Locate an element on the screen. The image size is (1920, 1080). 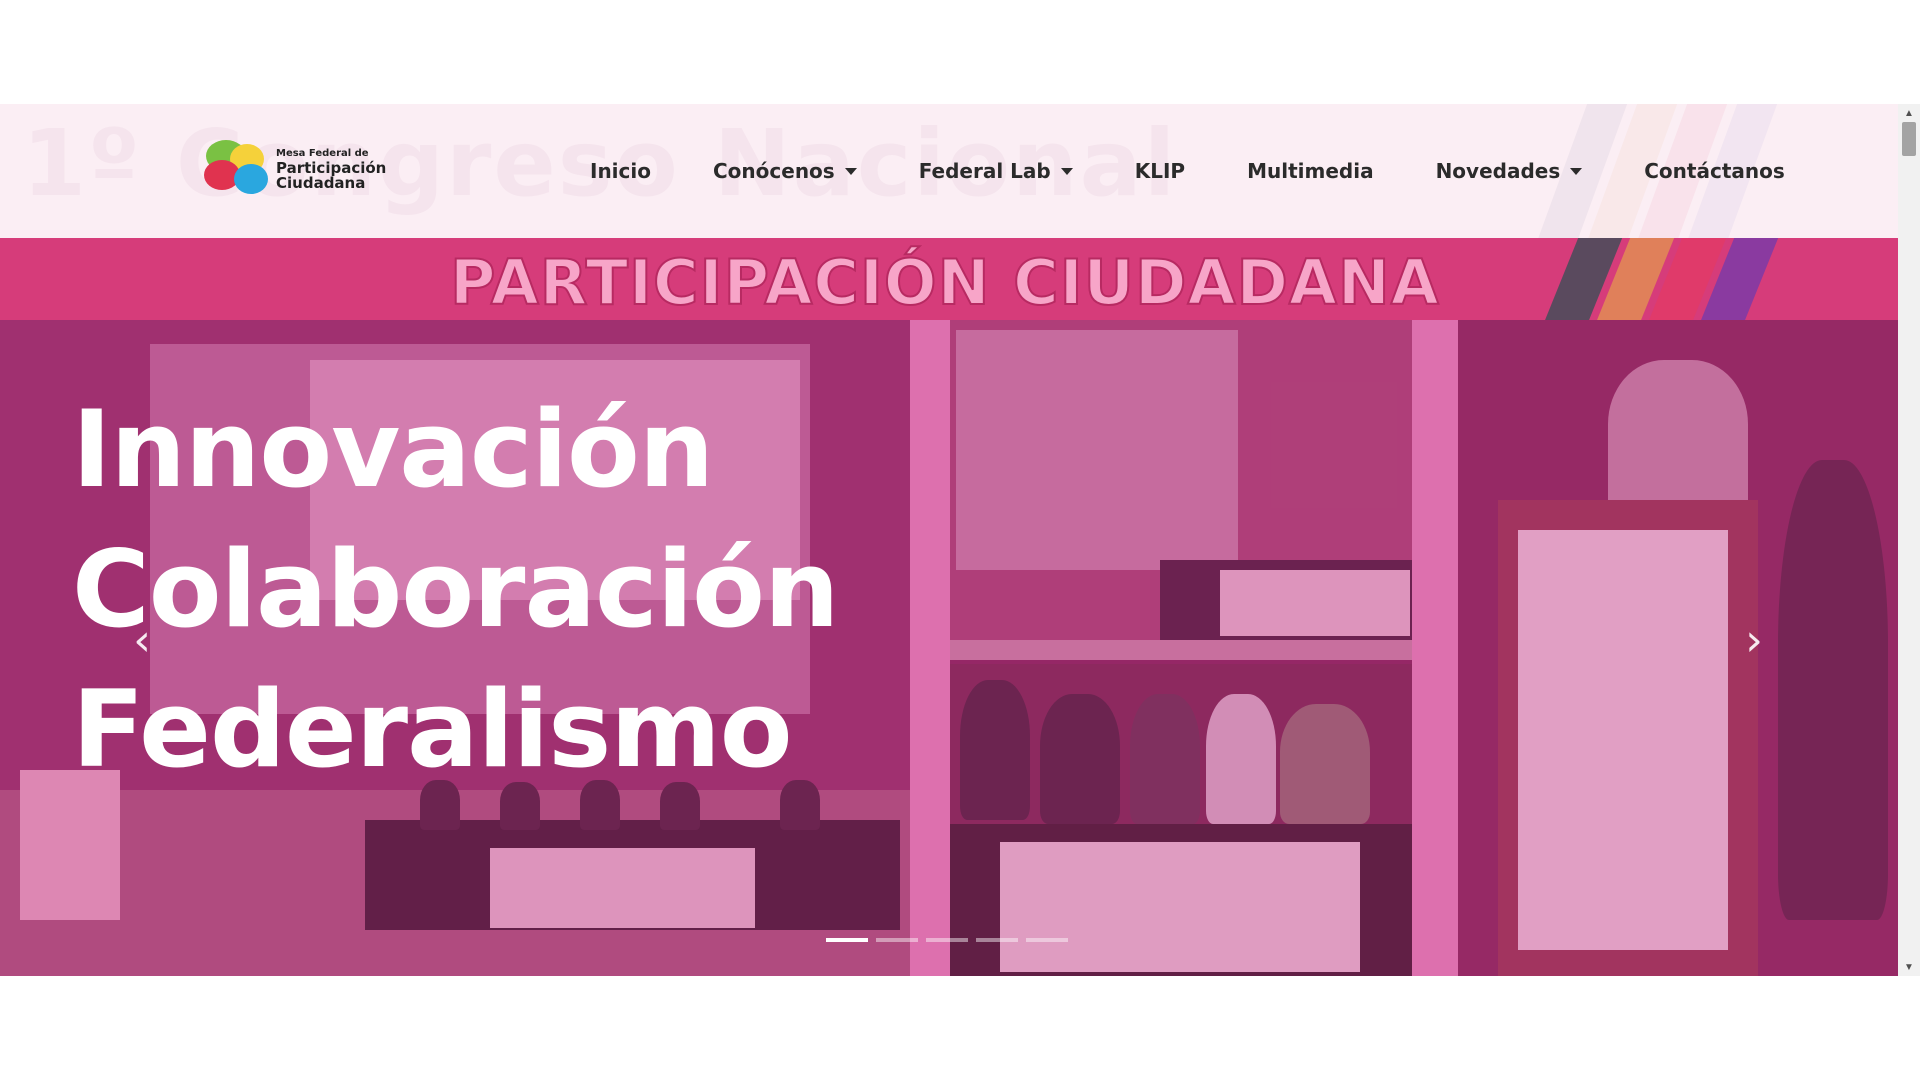
nav-item-contactanos: Contáctanos is located at coordinates (1714, 171).